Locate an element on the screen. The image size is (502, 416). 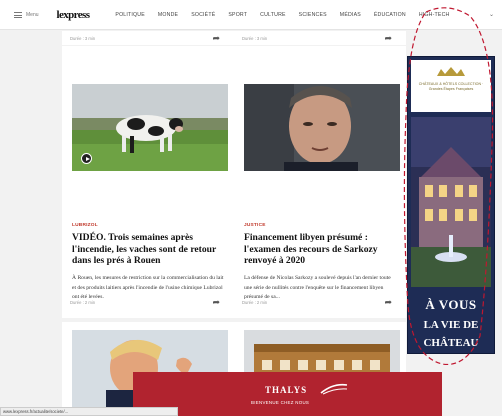
nav-item-medias: MÉDIAS is located at coordinates (350, 15).